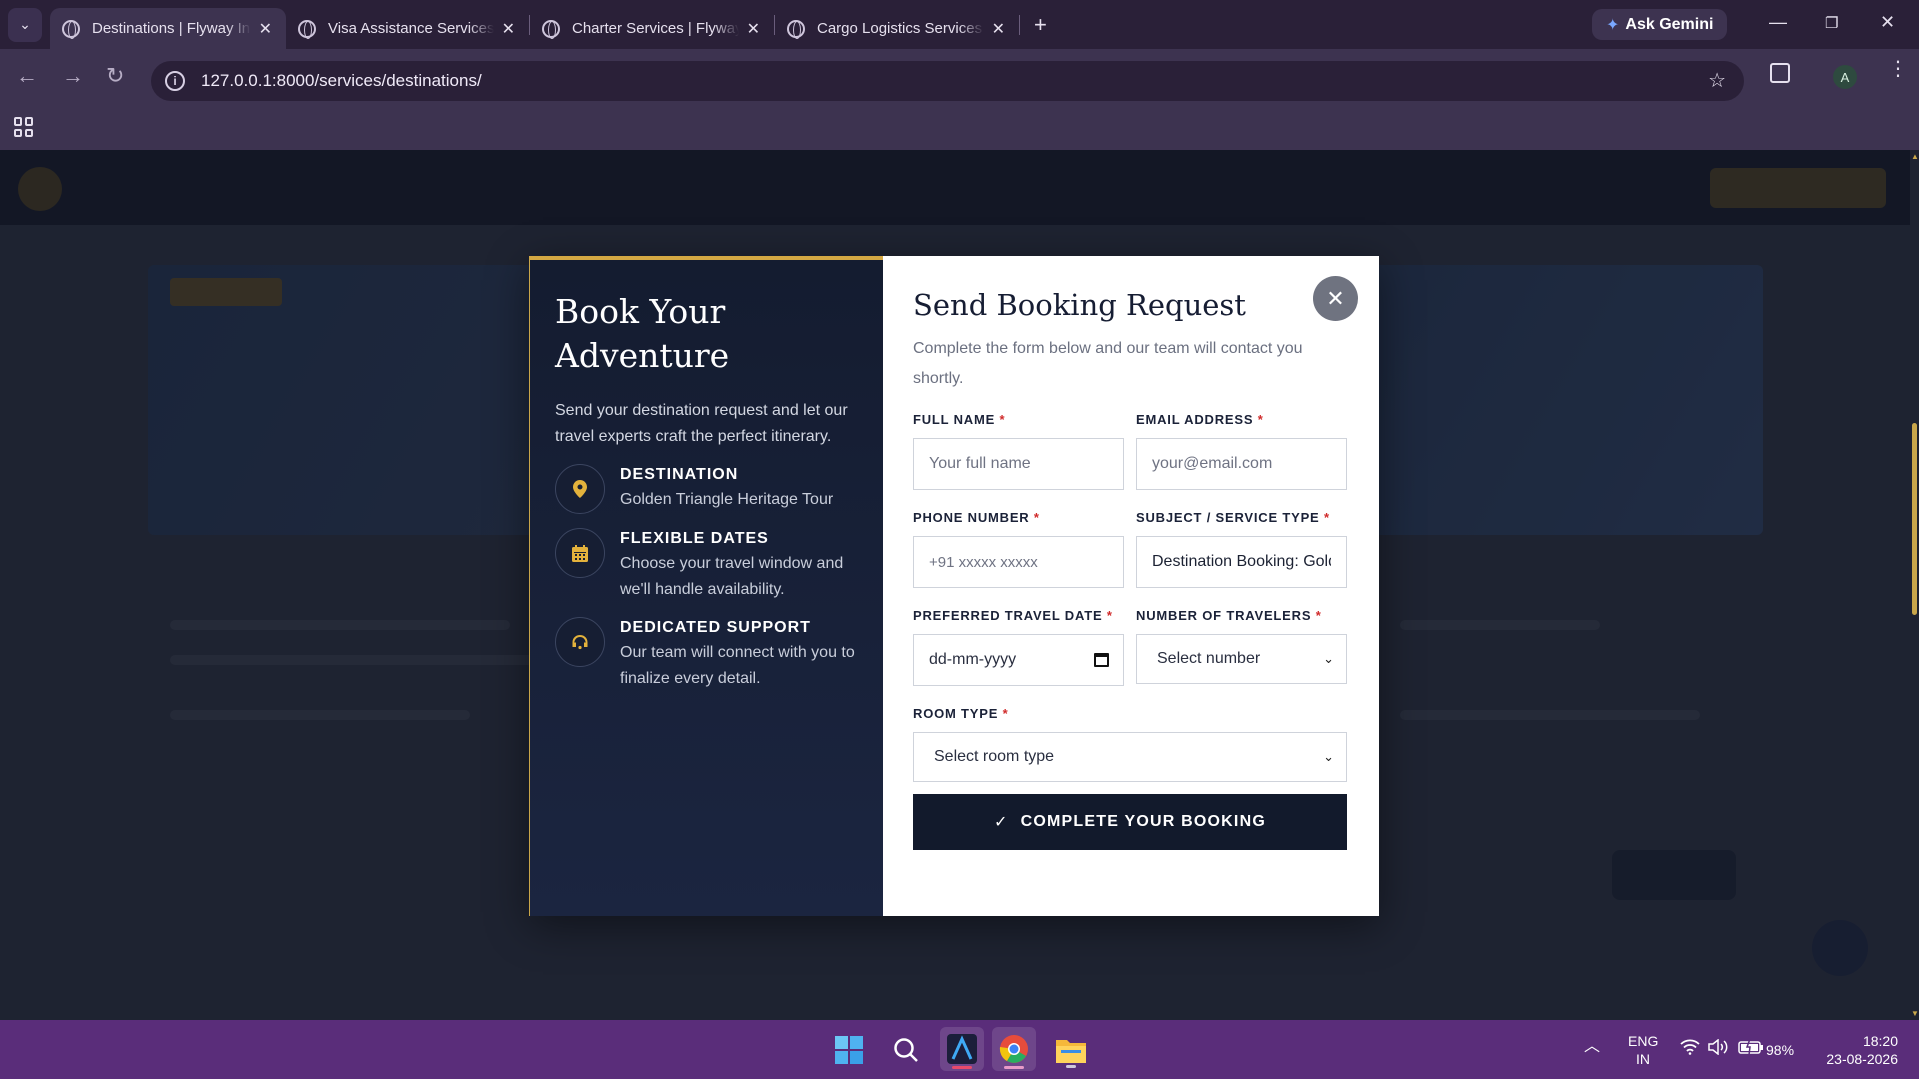  I want to click on email-field-group: EMAIL ADDRESS *, so click(1241, 451).